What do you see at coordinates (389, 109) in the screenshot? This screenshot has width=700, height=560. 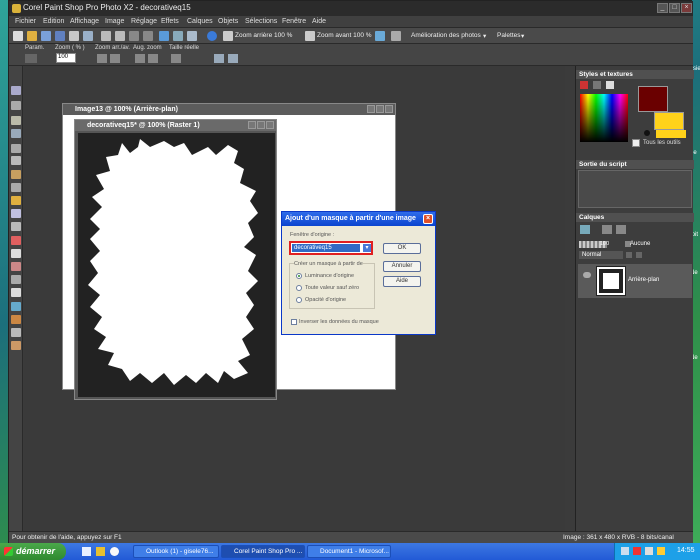 I see `image13-close-button` at bounding box center [389, 109].